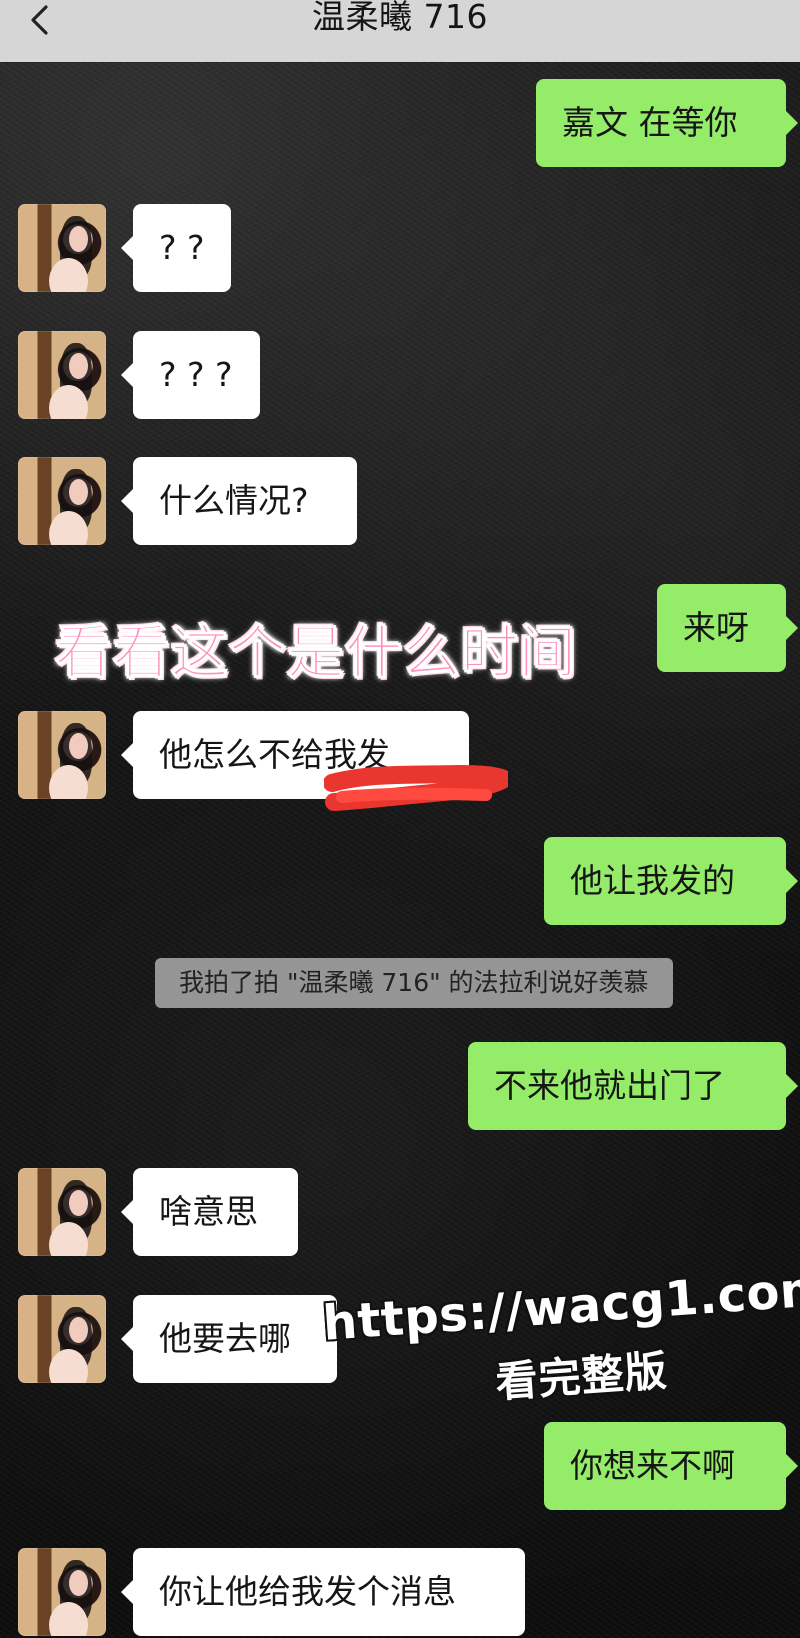 The image size is (800, 1638). I want to click on message-bubble: 嘉文 在等你, so click(667, 123).